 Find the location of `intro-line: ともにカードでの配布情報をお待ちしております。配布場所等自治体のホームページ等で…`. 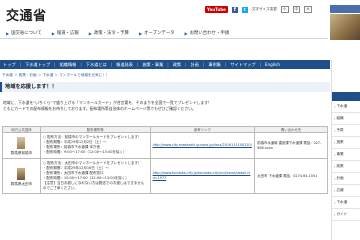

intro-line: ともにカードでの配布情報をお待ちしております。配布場所等自治体のホームページ等で… is located at coordinates (99, 108).